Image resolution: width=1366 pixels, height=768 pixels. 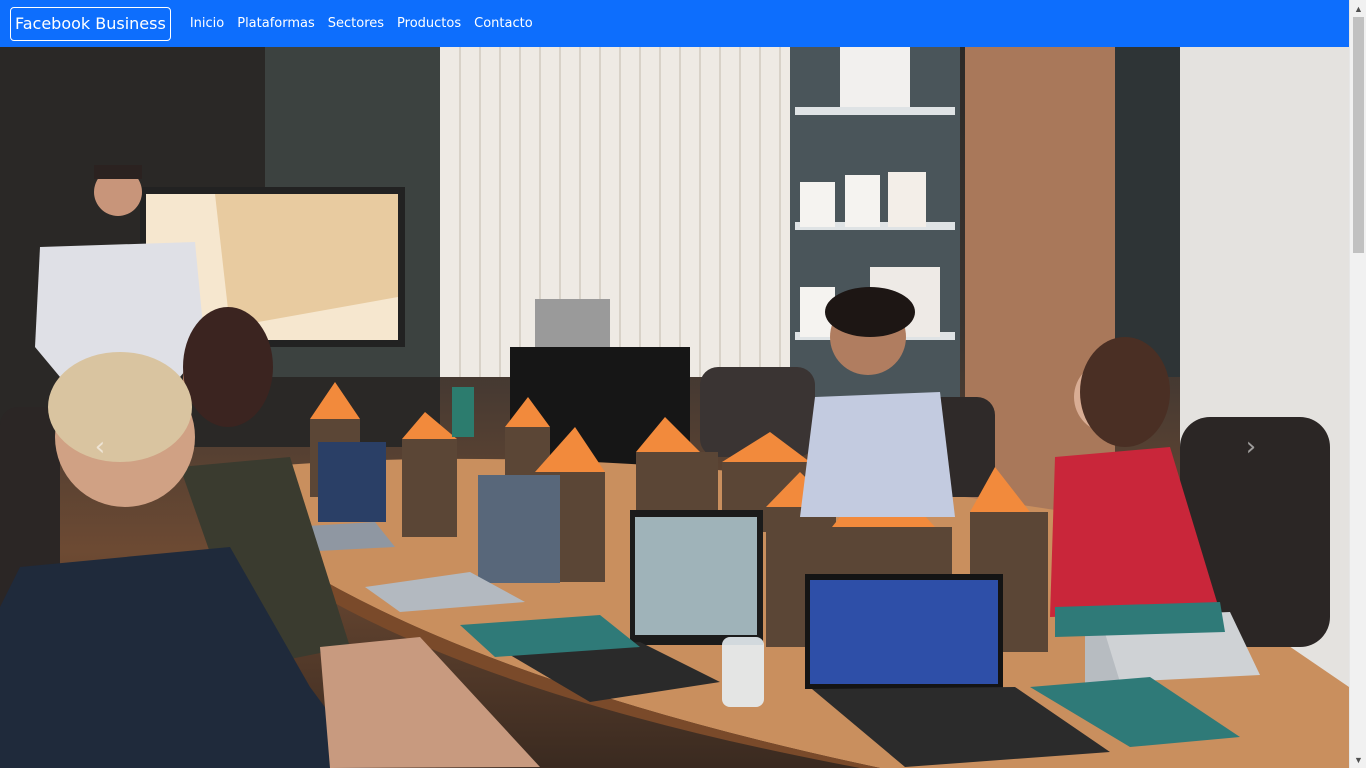 What do you see at coordinates (1357, 384) in the screenshot?
I see `page-scrollbar: ▲ ▼` at bounding box center [1357, 384].